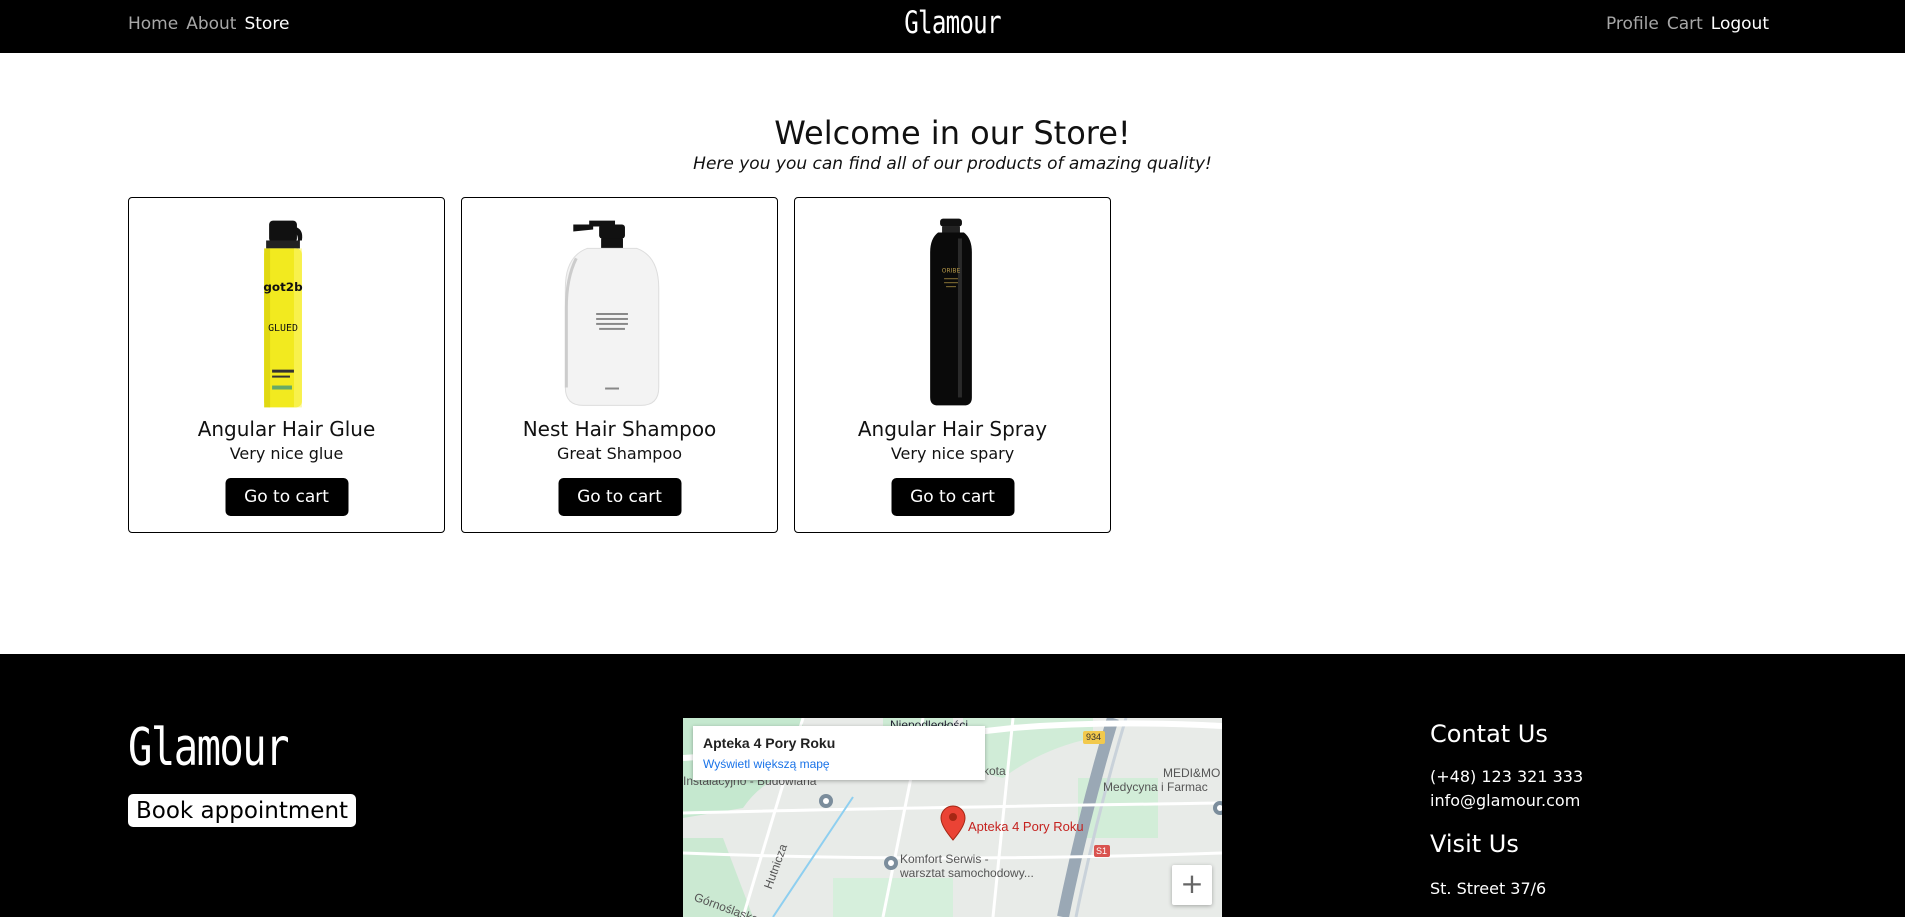 This screenshot has width=1905, height=917. What do you see at coordinates (286, 453) in the screenshot?
I see `product-description: Very nice glue` at bounding box center [286, 453].